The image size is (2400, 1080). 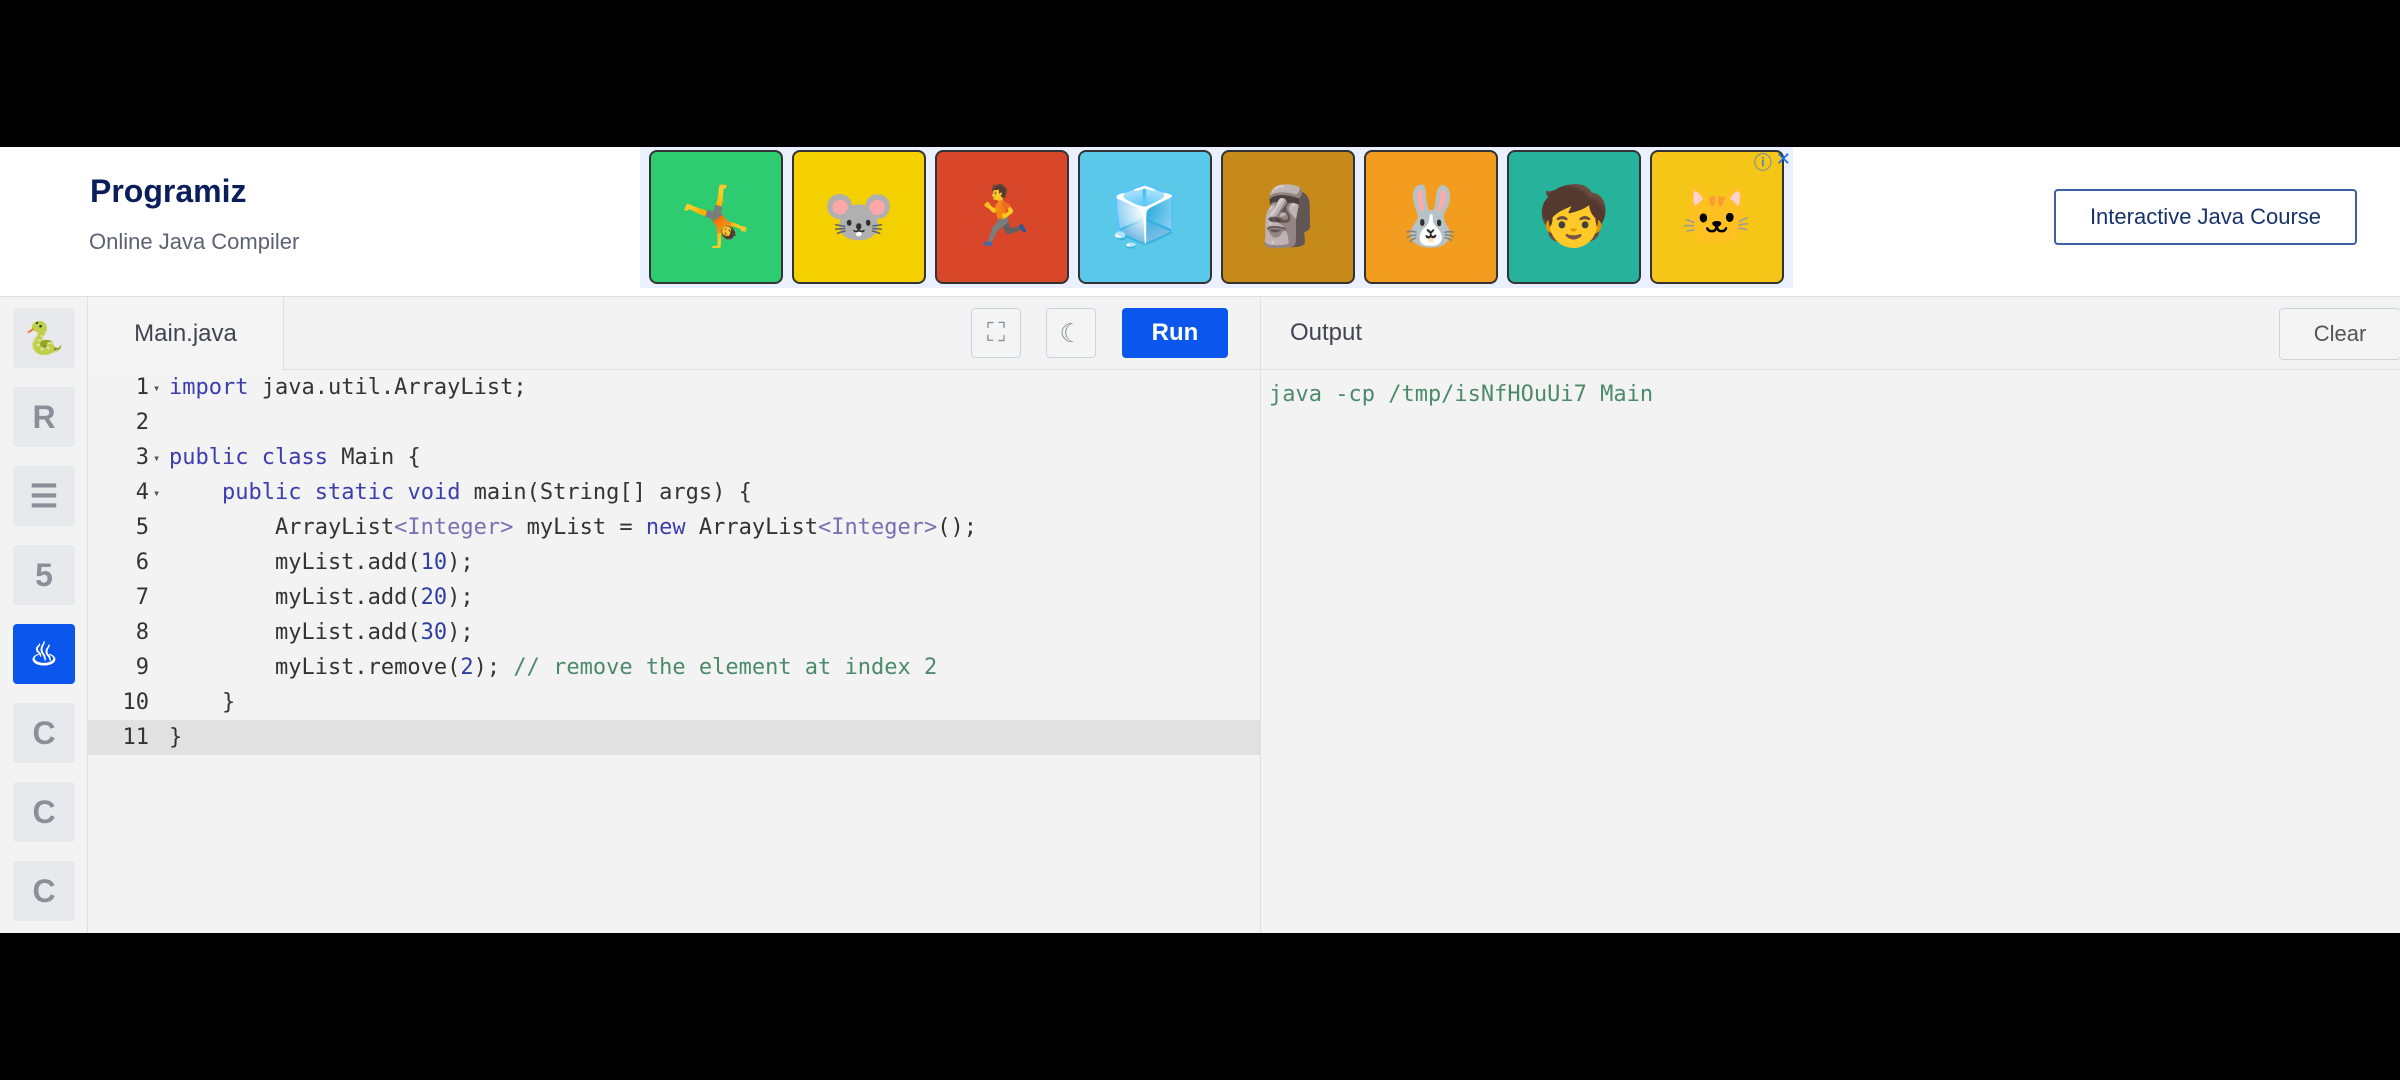 I want to click on code-text: import java.util.ArrayList;, so click(x=348, y=387).